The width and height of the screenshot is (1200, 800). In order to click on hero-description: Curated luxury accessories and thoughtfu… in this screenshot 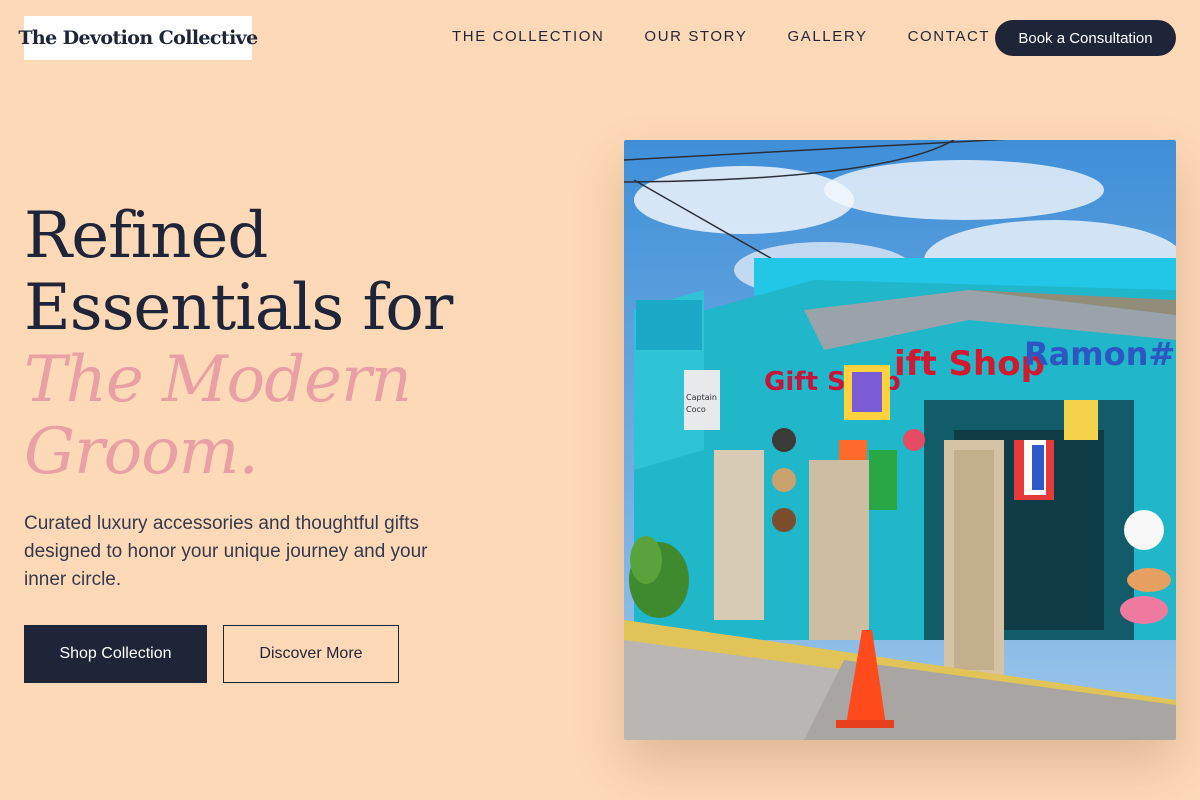, I will do `click(226, 551)`.